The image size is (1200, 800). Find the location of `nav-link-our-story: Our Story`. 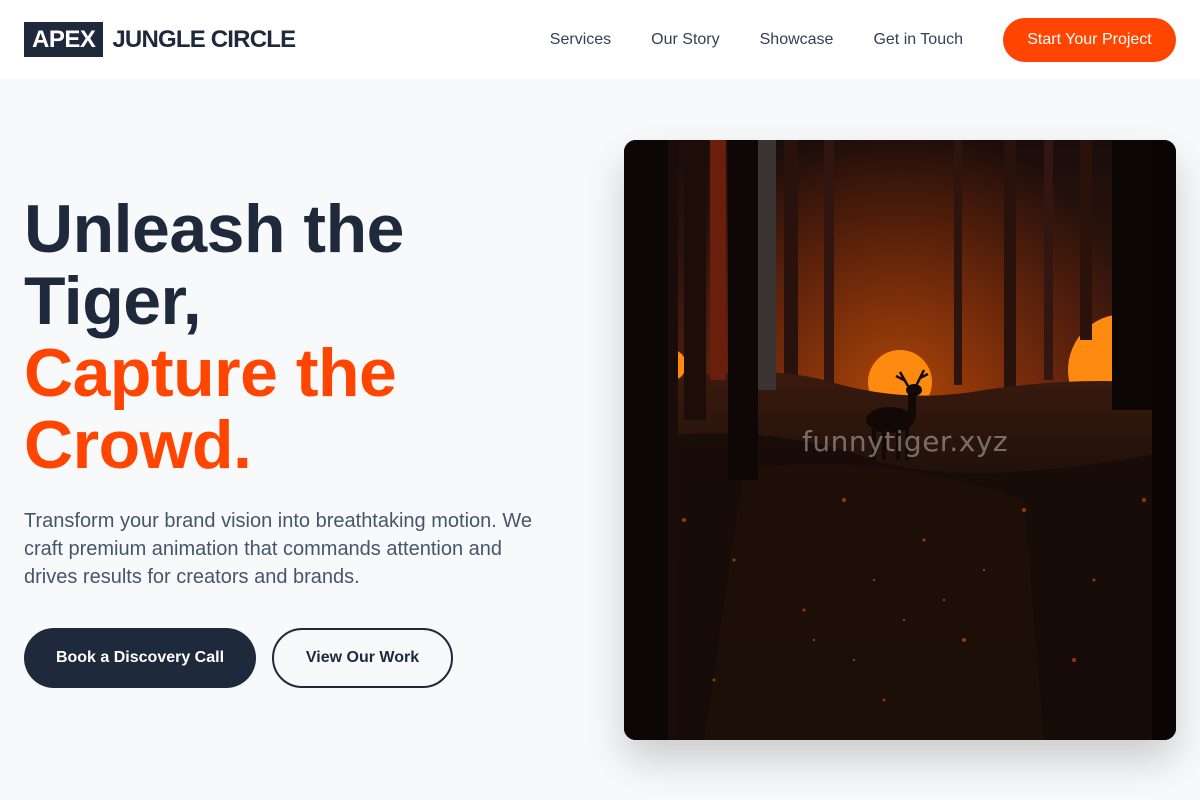

nav-link-our-story: Our Story is located at coordinates (685, 40).